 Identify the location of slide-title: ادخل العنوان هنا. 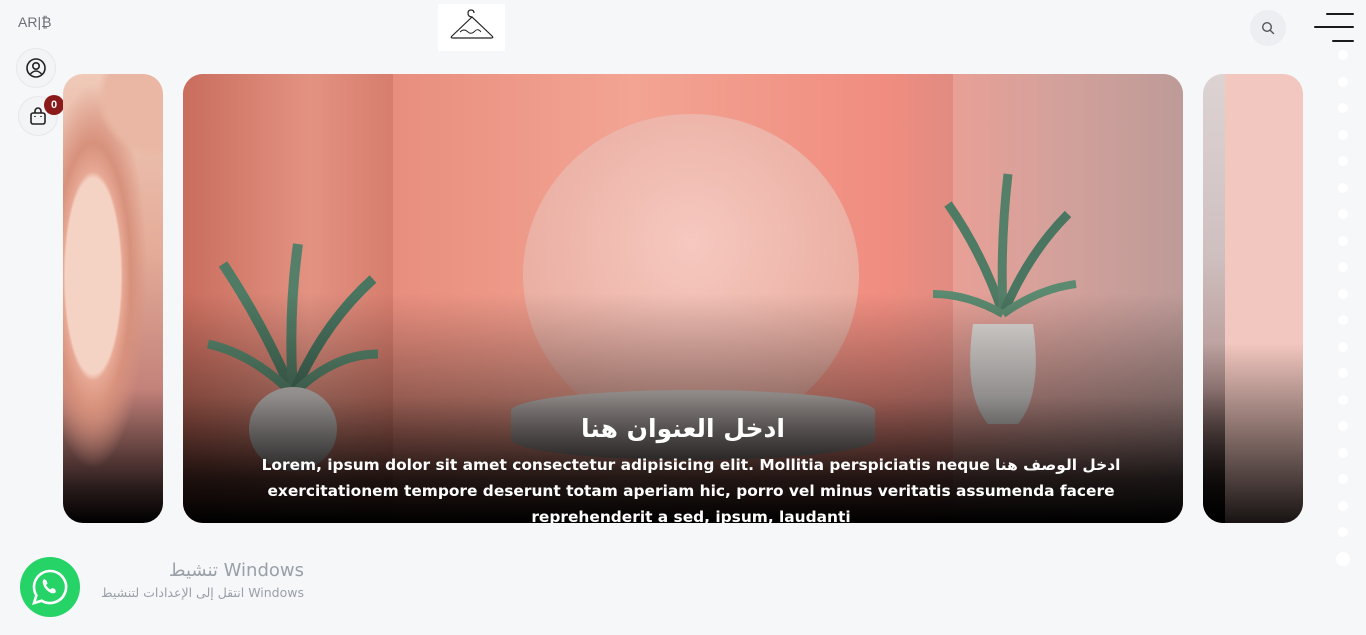
(683, 428).